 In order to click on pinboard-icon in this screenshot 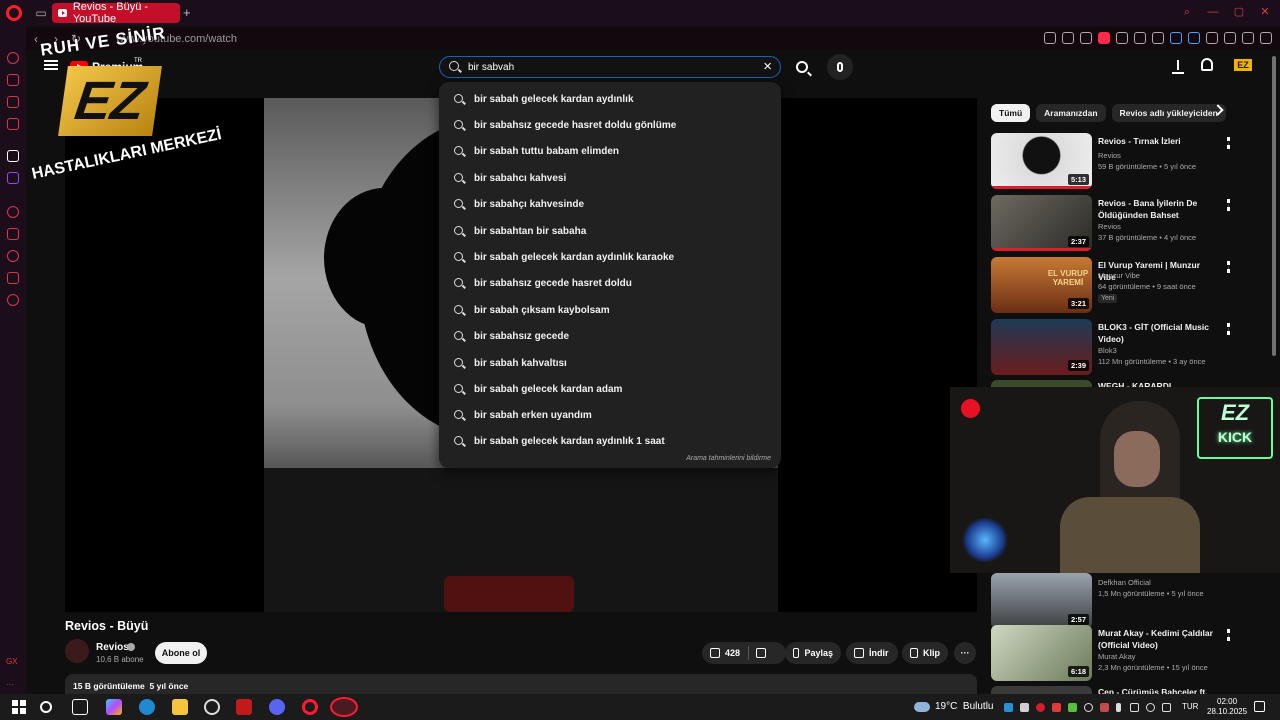, I will do `click(13, 234)`.